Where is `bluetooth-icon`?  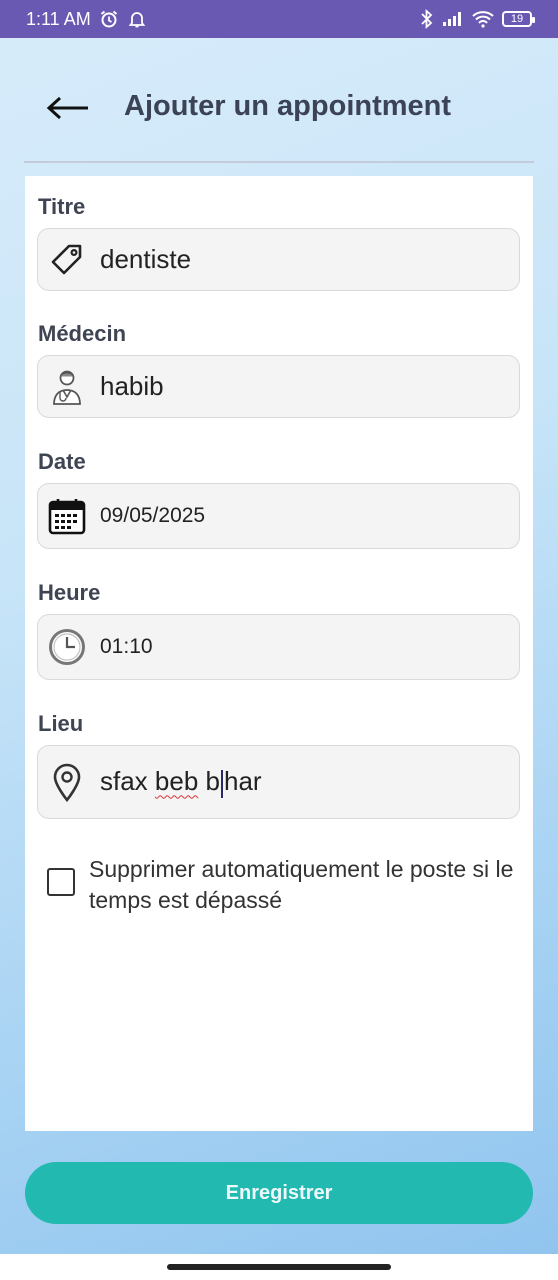 bluetooth-icon is located at coordinates (427, 19).